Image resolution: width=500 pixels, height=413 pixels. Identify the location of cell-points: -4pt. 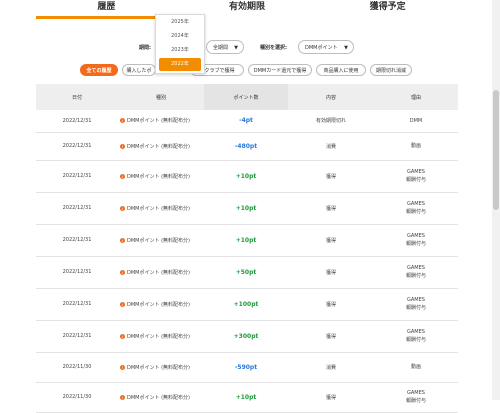
(246, 121).